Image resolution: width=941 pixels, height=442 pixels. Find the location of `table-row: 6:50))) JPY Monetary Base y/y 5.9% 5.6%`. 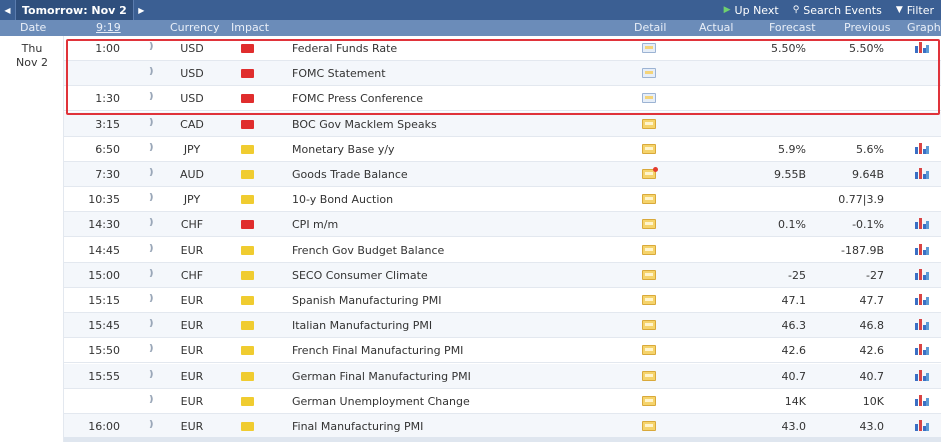

table-row: 6:50))) JPY Monetary Base y/y 5.9% 5.6% is located at coordinates (470, 149).